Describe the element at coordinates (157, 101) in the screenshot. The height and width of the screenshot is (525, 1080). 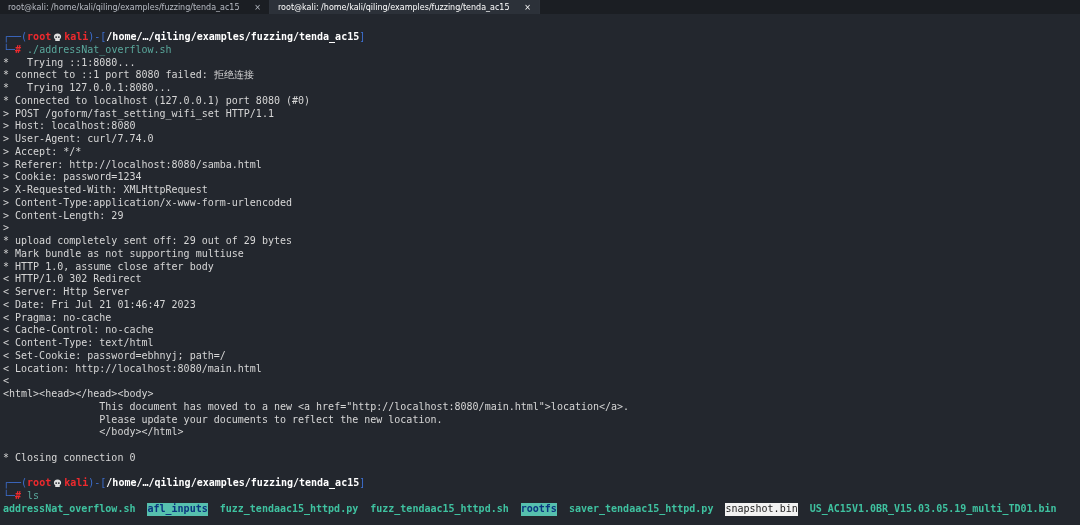
I see `output-line: * Connected to localhost (127.0.0.1) port 8080 (#0)` at that location.